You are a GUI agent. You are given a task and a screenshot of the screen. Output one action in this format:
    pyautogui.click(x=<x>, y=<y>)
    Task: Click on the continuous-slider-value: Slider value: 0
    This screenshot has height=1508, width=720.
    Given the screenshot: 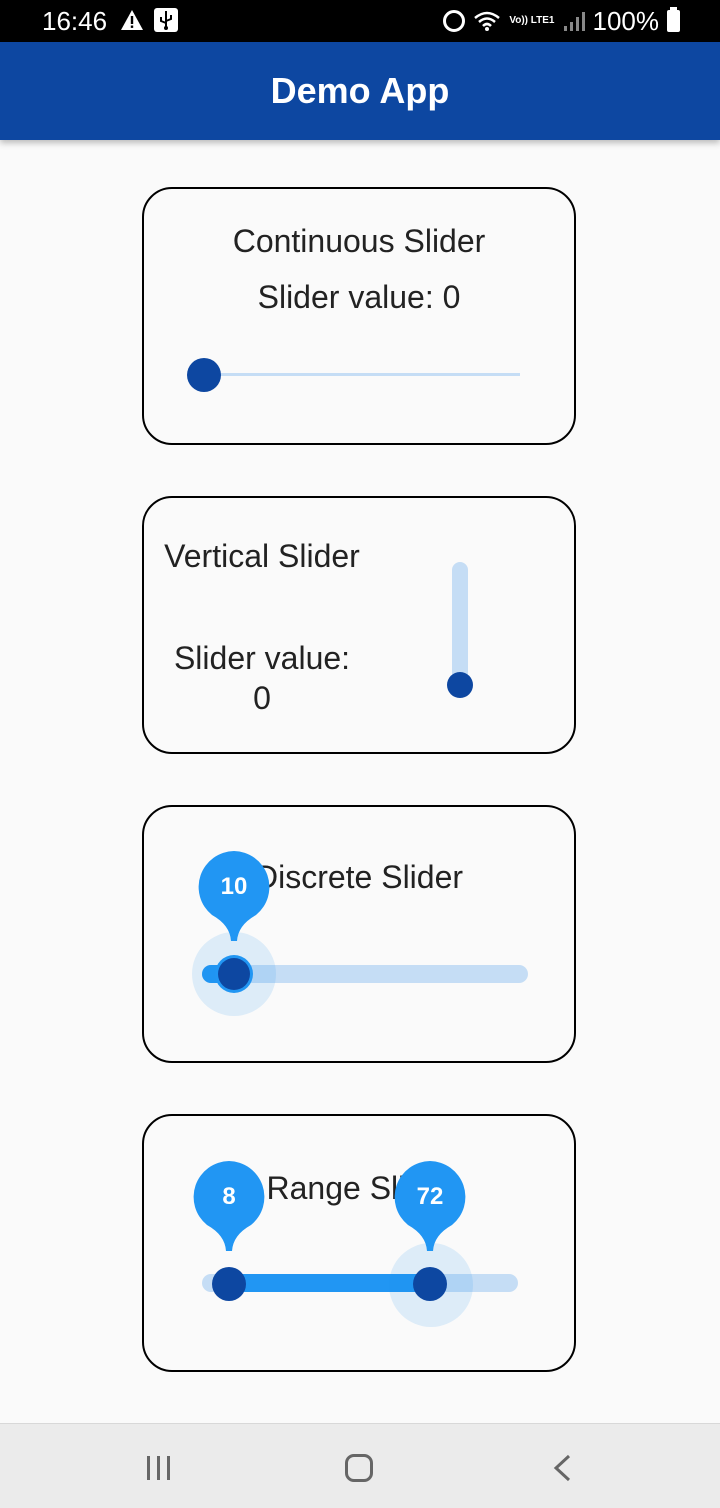 What is the action you would take?
    pyautogui.click(x=359, y=297)
    